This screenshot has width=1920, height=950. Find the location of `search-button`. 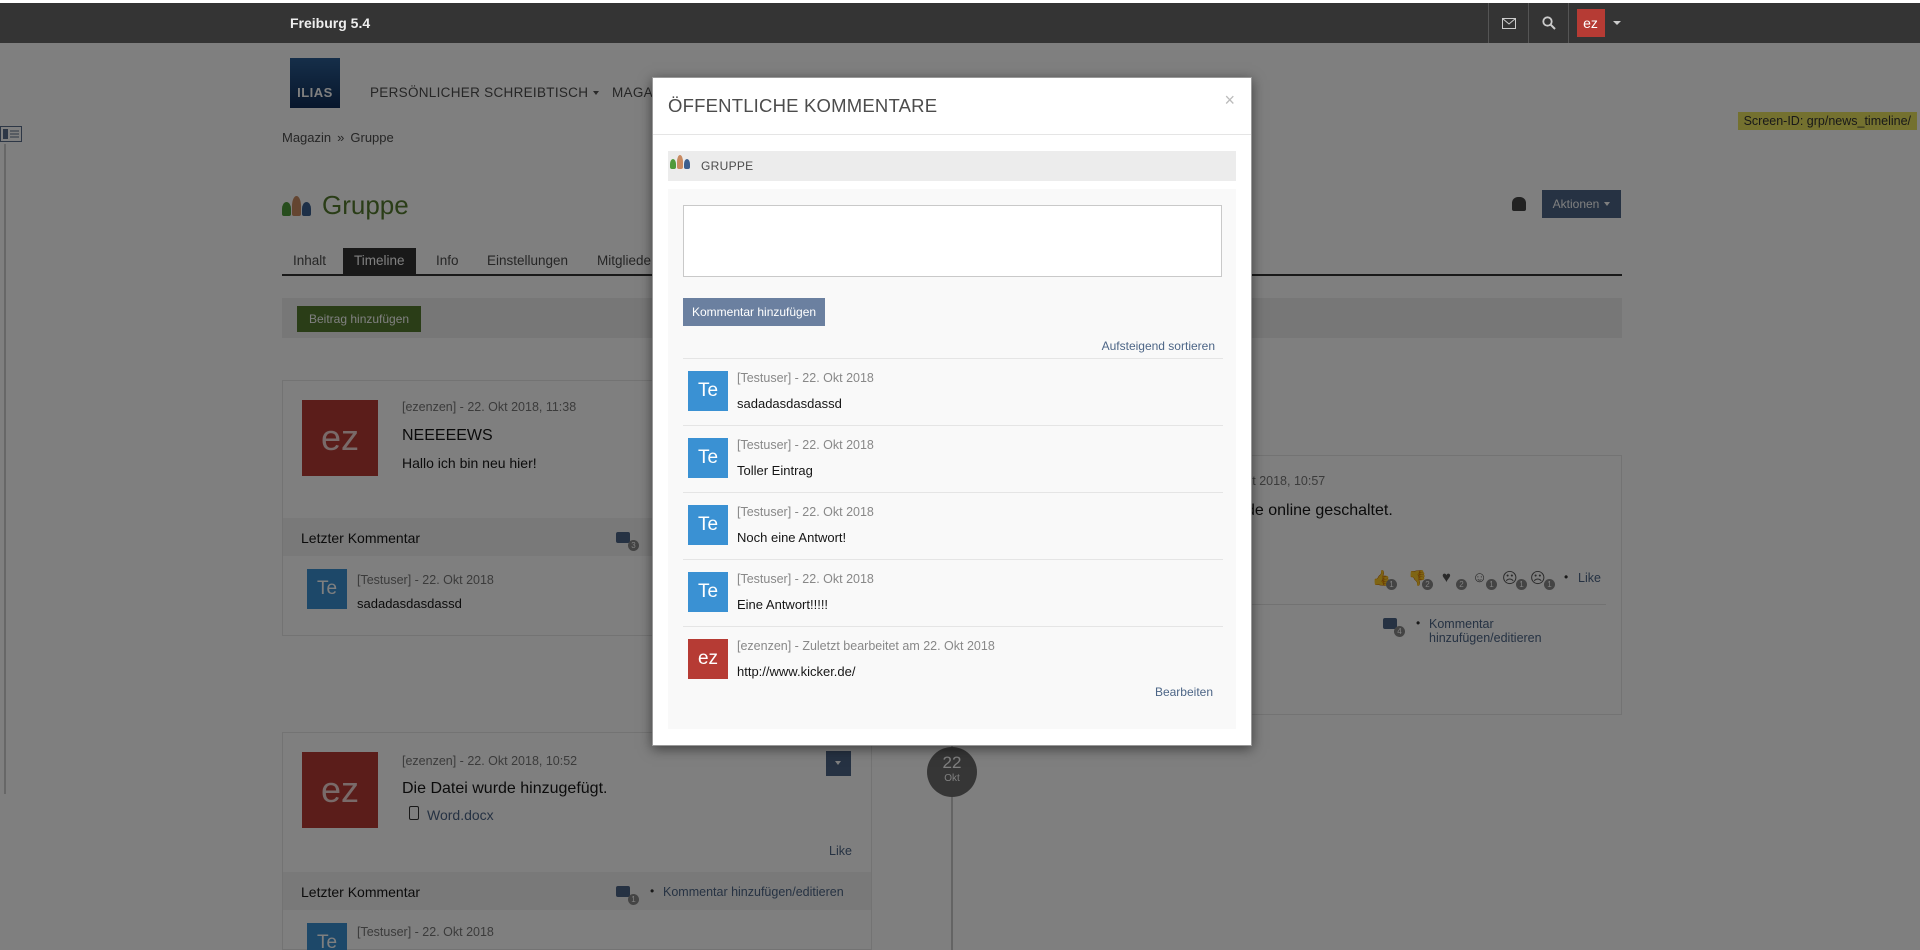

search-button is located at coordinates (1548, 23).